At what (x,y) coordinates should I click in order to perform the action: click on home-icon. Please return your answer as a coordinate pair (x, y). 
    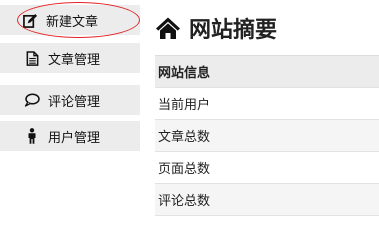
    Looking at the image, I should click on (168, 28).